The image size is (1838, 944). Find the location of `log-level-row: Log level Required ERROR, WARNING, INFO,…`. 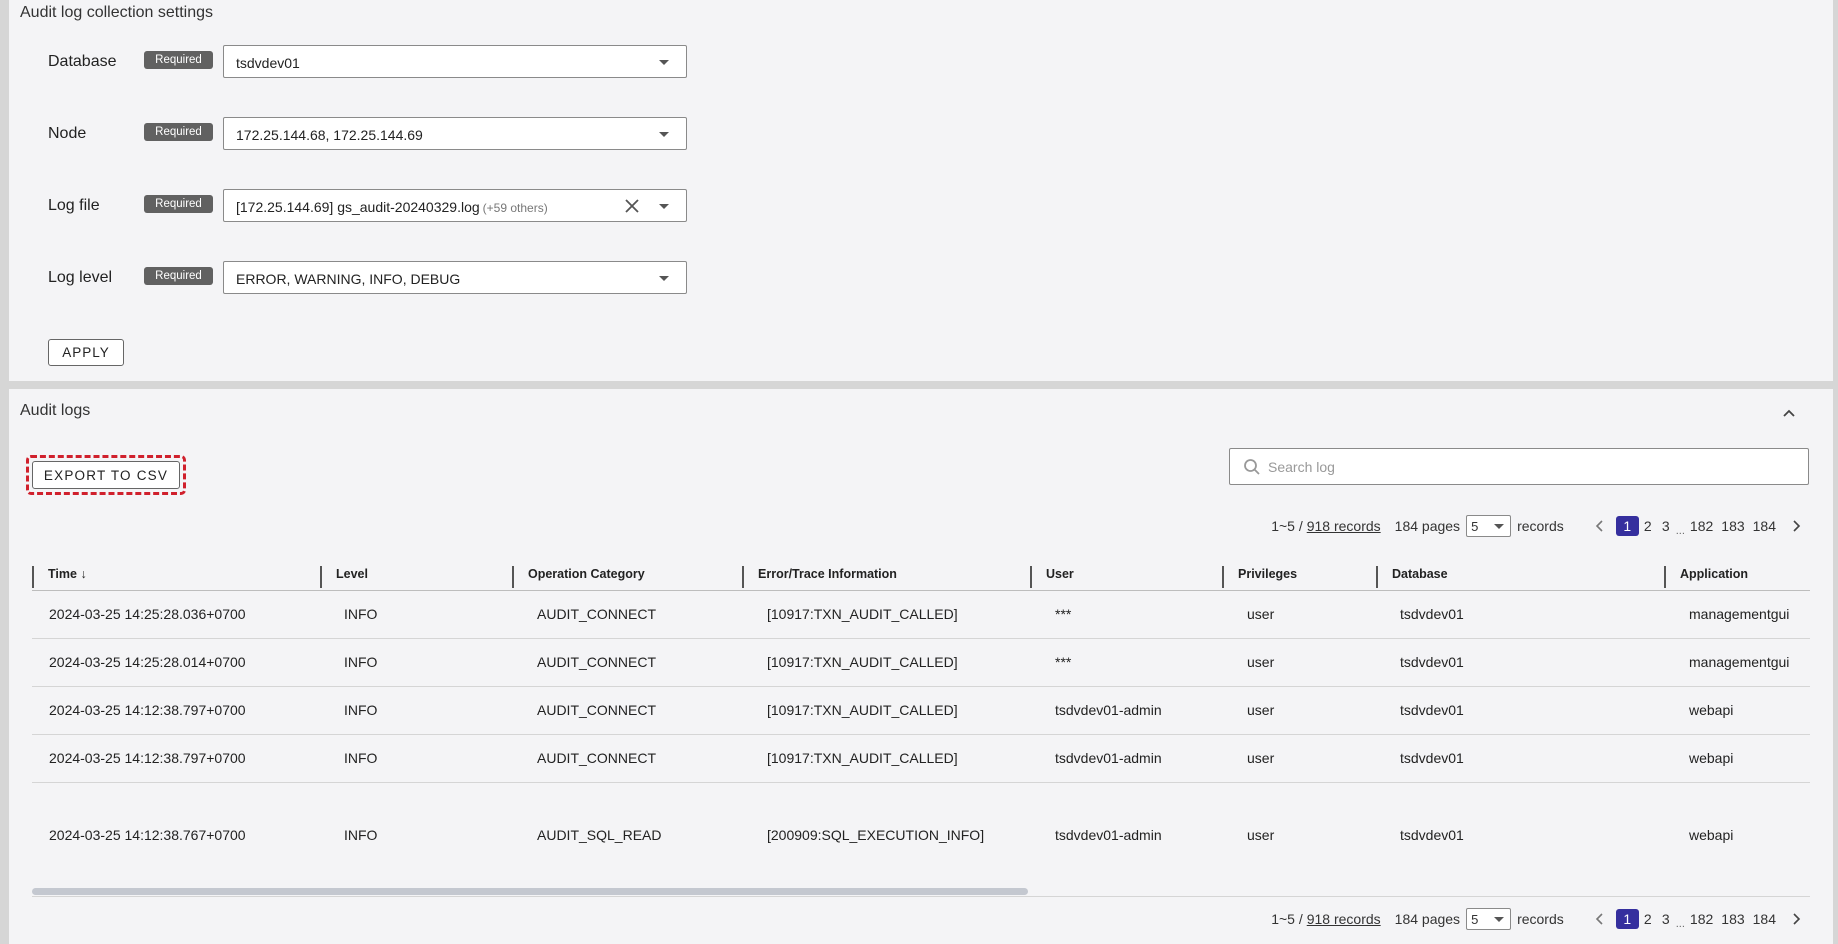

log-level-row: Log level Required ERROR, WARNING, INFO,… is located at coordinates (359, 278).